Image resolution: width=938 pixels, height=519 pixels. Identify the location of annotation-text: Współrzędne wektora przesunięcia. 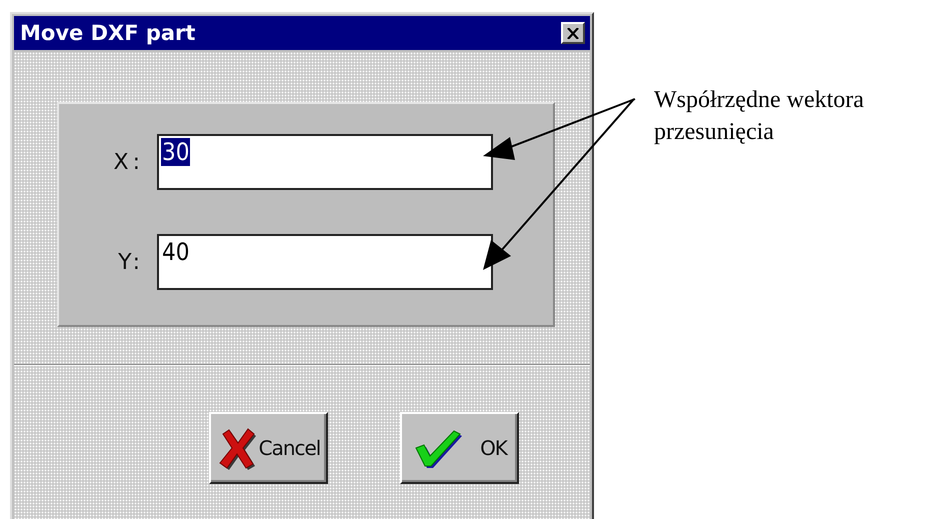
(759, 116).